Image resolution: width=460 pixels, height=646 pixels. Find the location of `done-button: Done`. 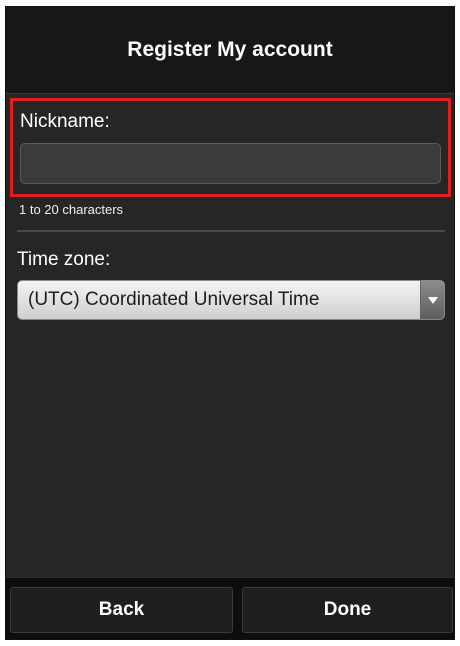

done-button: Done is located at coordinates (347, 610).